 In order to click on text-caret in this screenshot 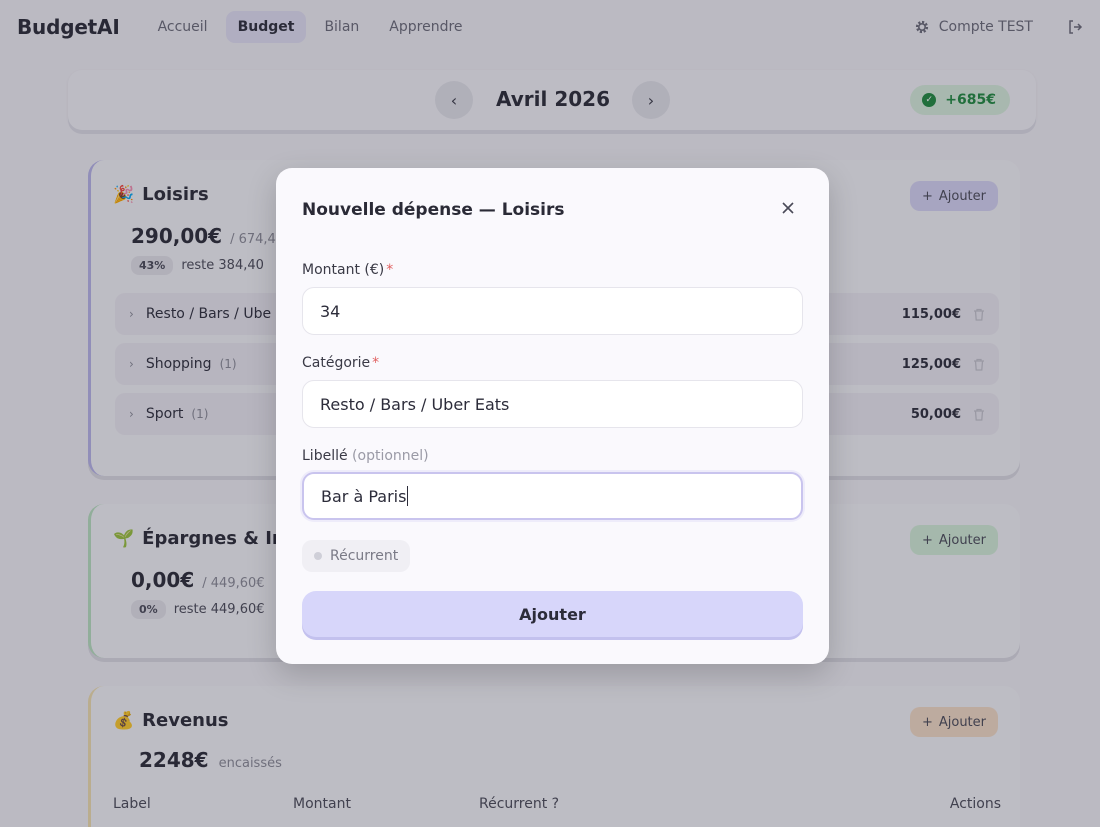, I will do `click(408, 496)`.